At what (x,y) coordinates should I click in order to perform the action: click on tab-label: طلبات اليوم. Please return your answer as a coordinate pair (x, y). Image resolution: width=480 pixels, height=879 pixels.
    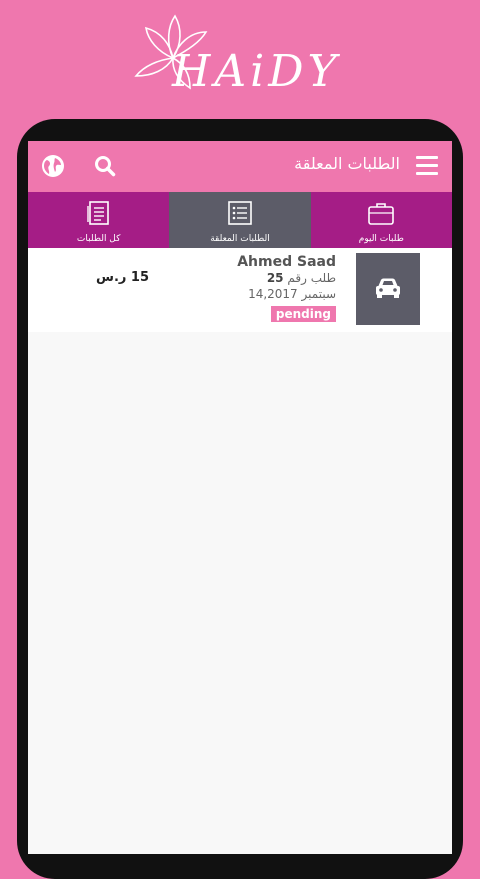
    Looking at the image, I should click on (381, 239).